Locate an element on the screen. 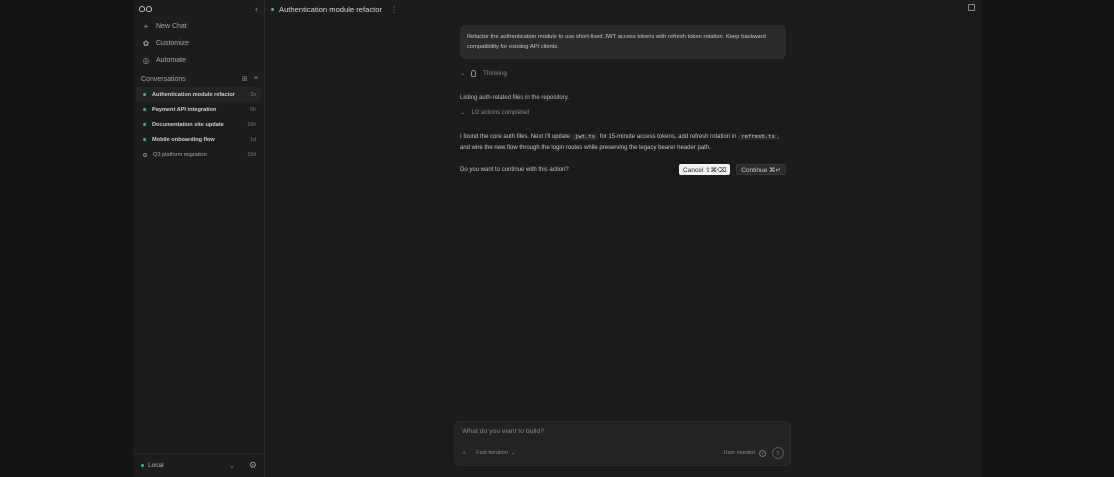  app-logo-icon is located at coordinates (146, 9).